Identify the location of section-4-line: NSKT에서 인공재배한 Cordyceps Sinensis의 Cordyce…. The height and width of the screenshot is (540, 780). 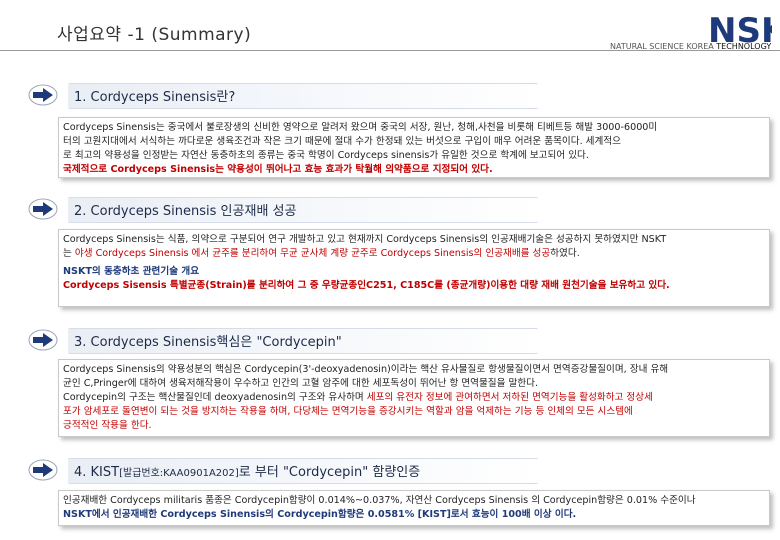
(320, 514).